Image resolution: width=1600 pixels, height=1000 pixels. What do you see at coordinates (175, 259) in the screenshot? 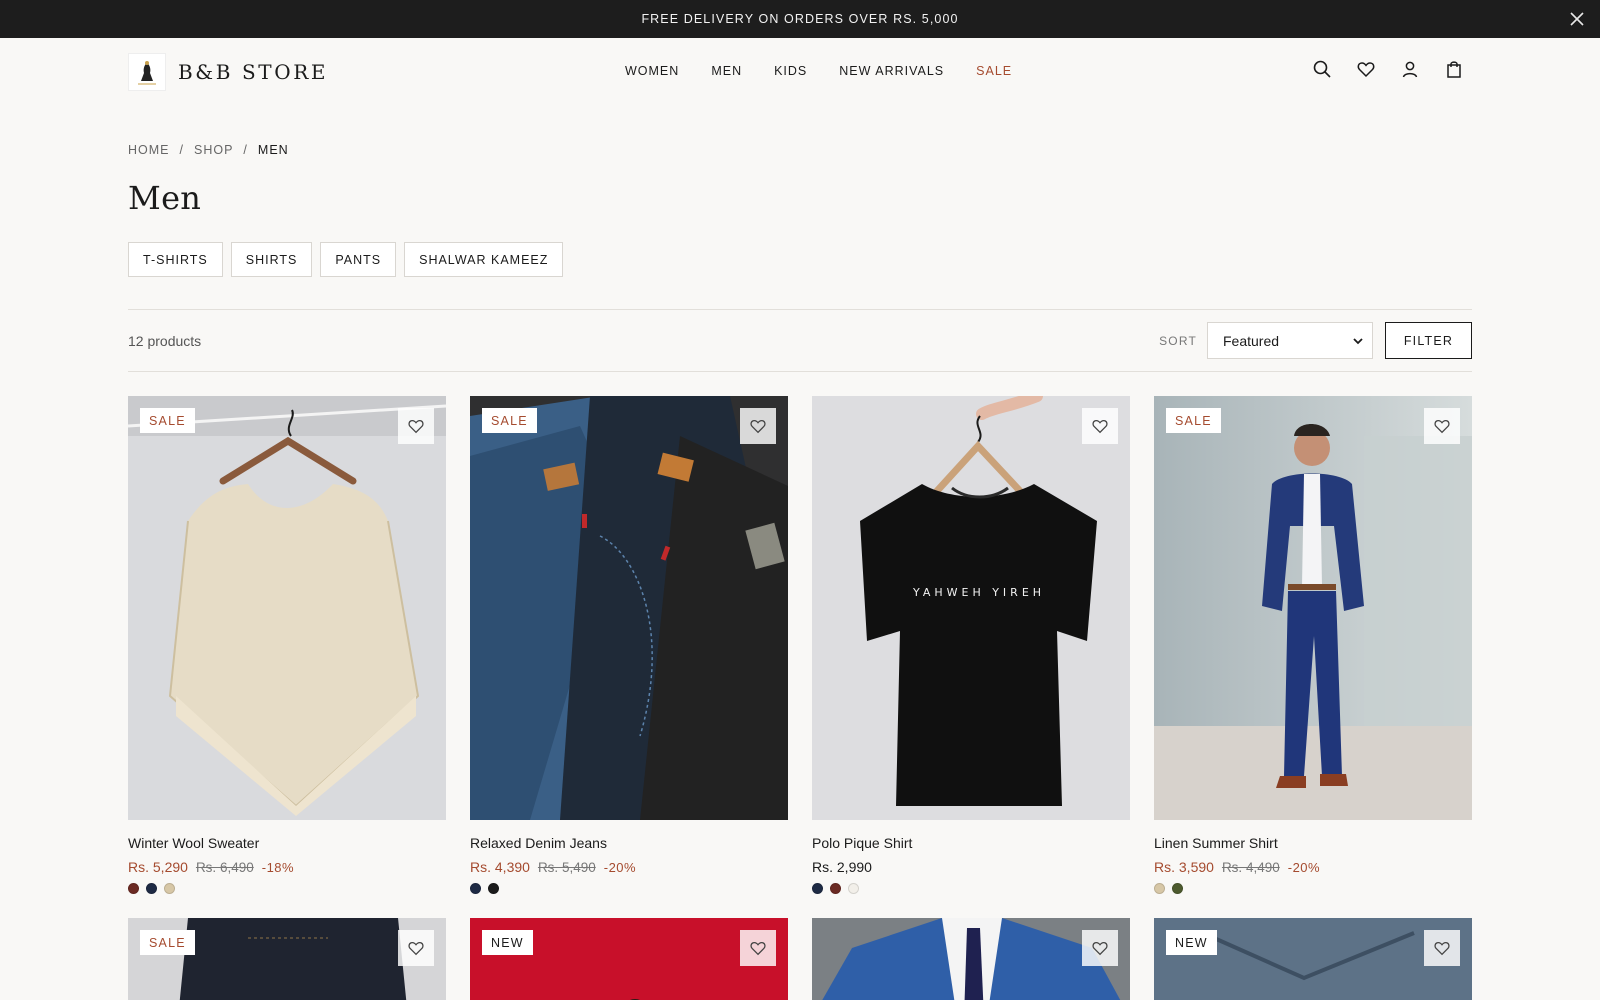
I see `chip-t-shirts: T-SHIRTS` at bounding box center [175, 259].